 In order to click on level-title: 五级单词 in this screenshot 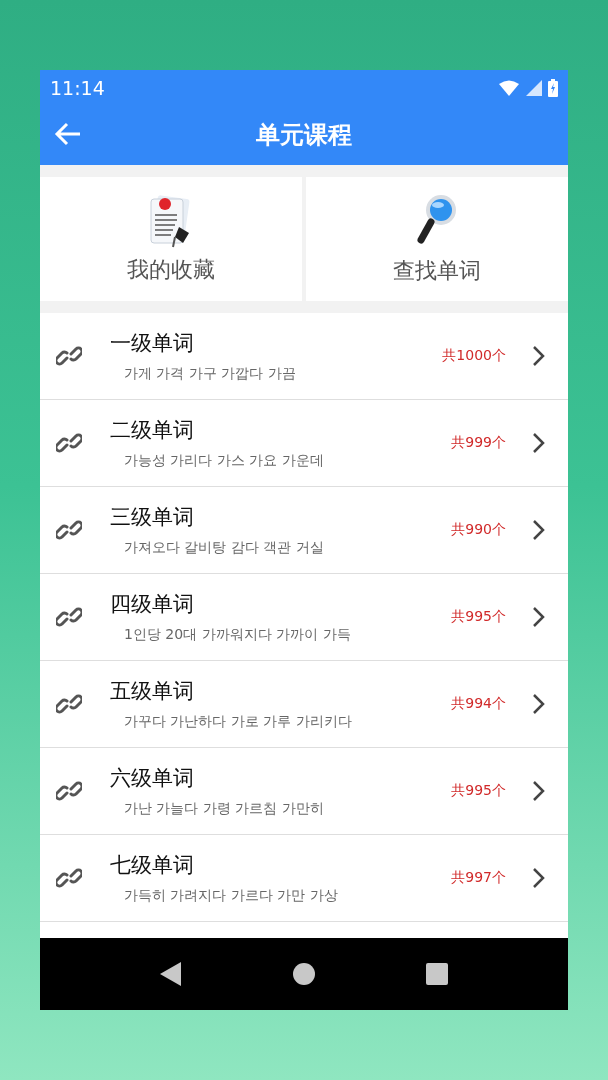, I will do `click(152, 691)`.